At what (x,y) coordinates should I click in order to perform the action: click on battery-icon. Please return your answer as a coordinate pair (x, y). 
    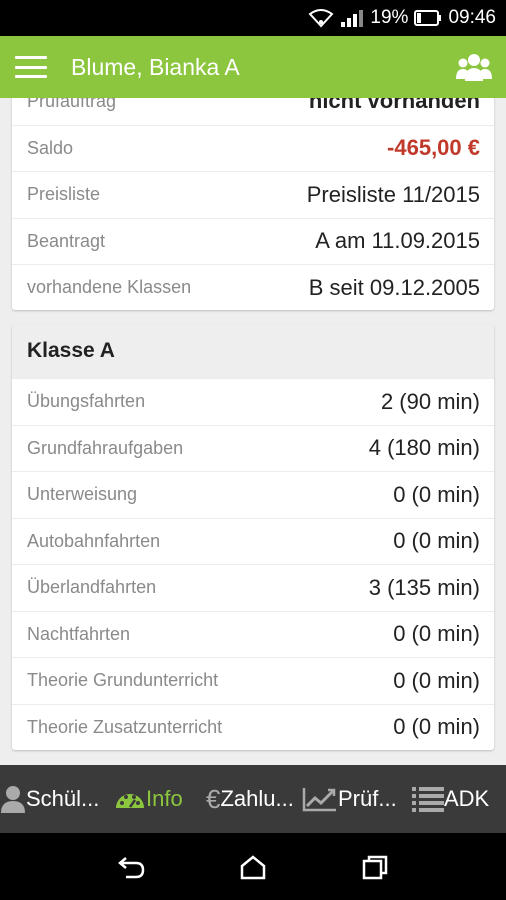
    Looking at the image, I should click on (428, 18).